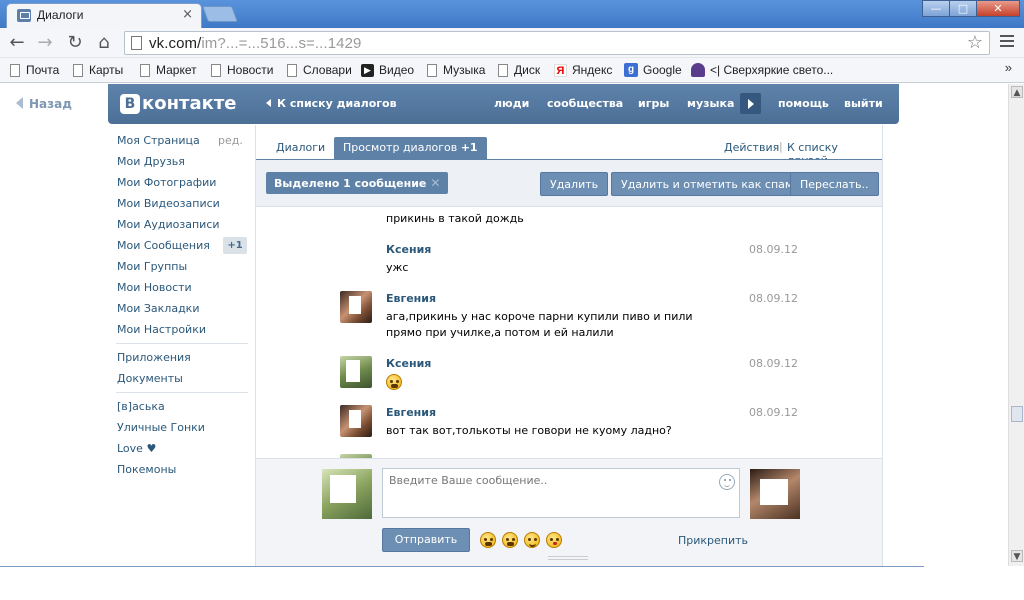  I want to click on menu-app-love: Love ♥, so click(136, 448).